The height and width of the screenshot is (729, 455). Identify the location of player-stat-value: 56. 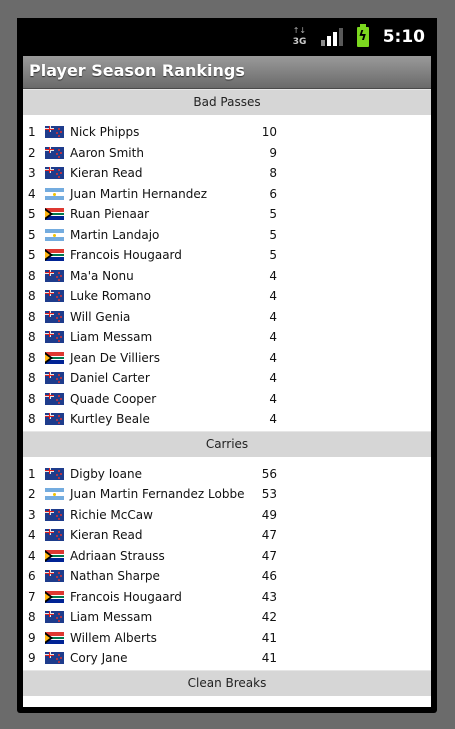
(269, 473).